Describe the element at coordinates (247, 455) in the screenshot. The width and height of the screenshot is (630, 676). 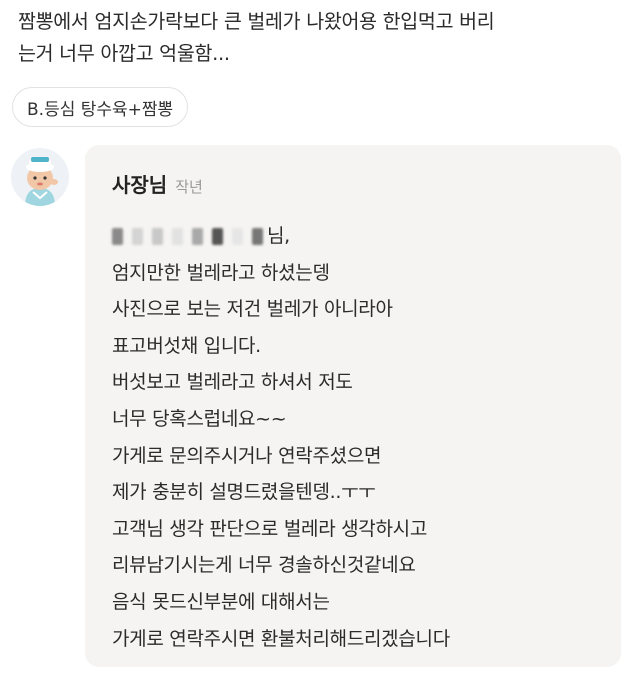
I see `reply-line: 가게로 문의주시거나 연락주셨으면` at that location.